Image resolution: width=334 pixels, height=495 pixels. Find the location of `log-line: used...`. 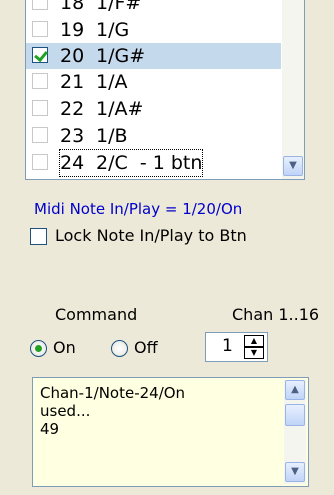

log-line: used... is located at coordinates (65, 411).